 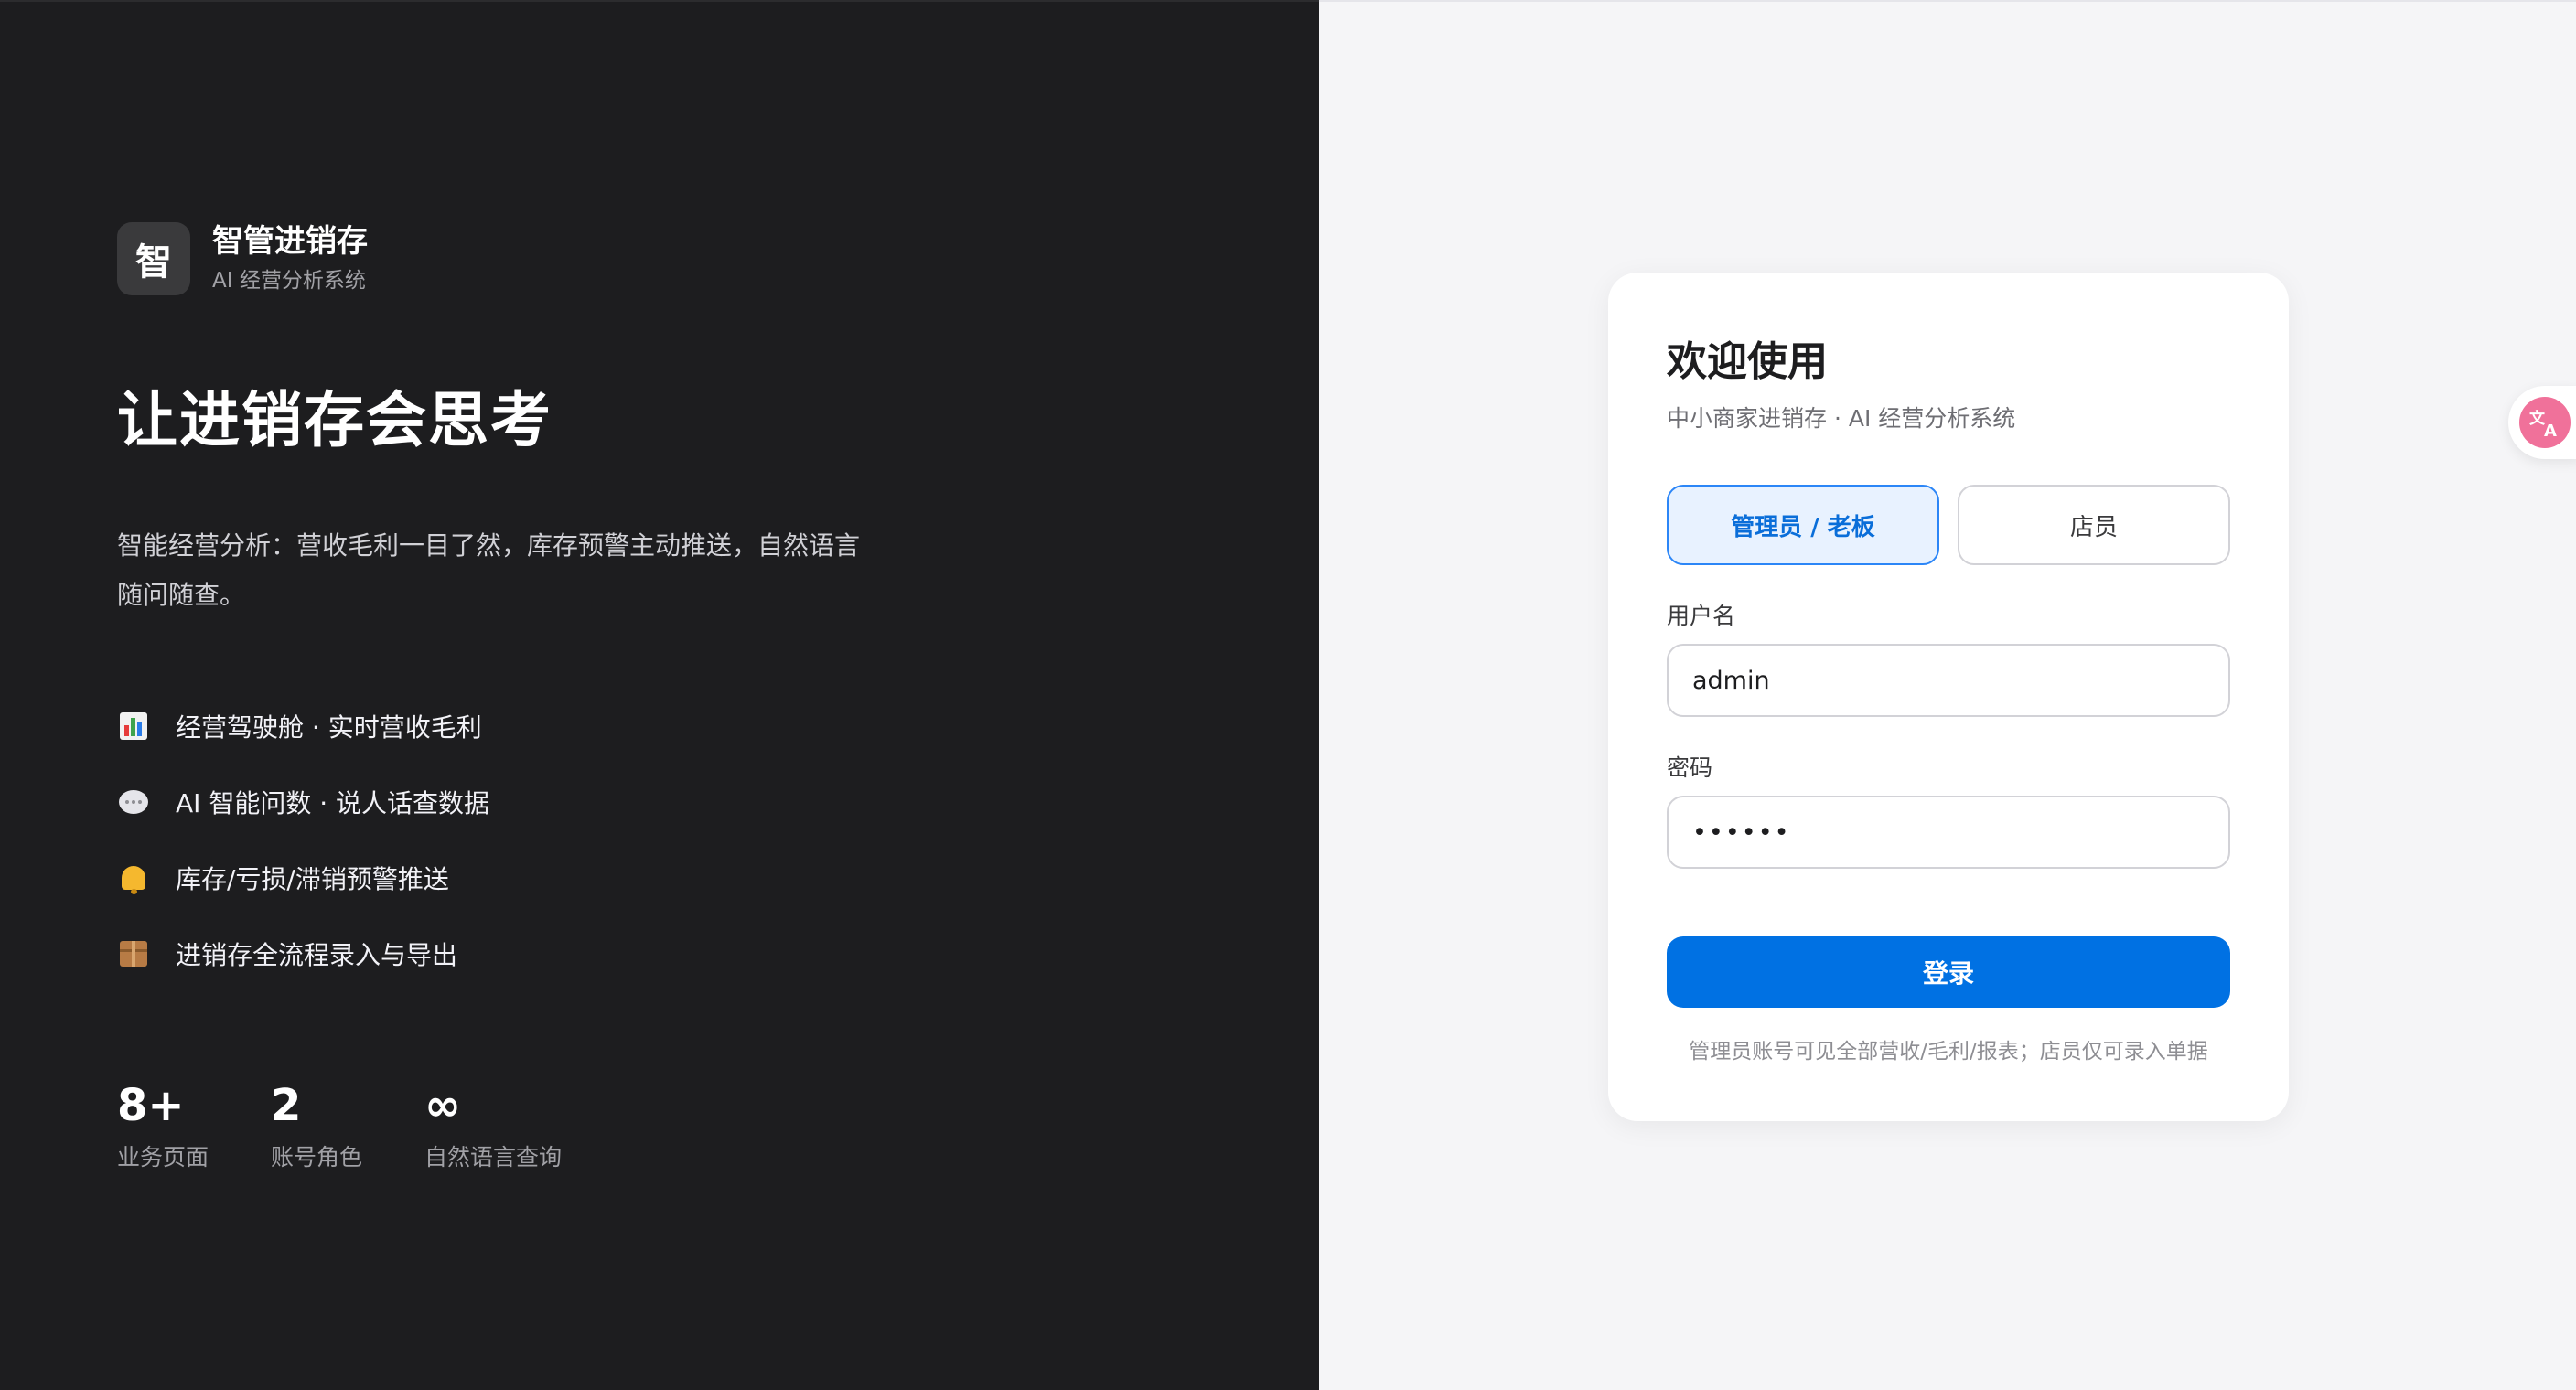 I want to click on role-clerk-button: 店员, so click(x=2094, y=525).